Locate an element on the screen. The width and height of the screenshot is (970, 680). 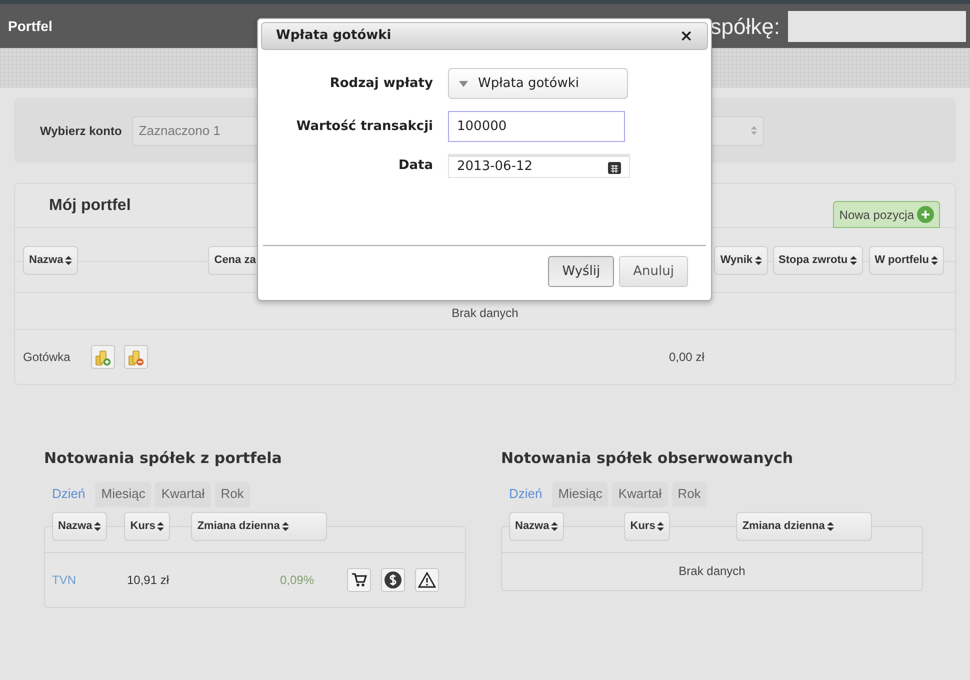
coins-minus-icon is located at coordinates (136, 357).